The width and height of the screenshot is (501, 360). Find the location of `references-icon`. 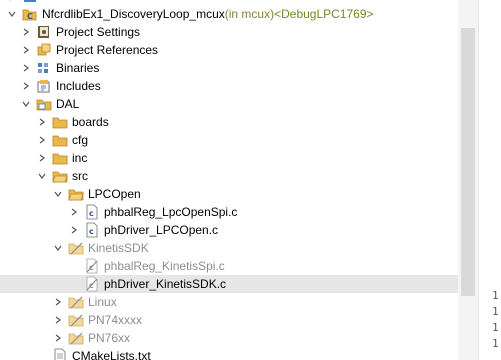

references-icon is located at coordinates (44, 50).